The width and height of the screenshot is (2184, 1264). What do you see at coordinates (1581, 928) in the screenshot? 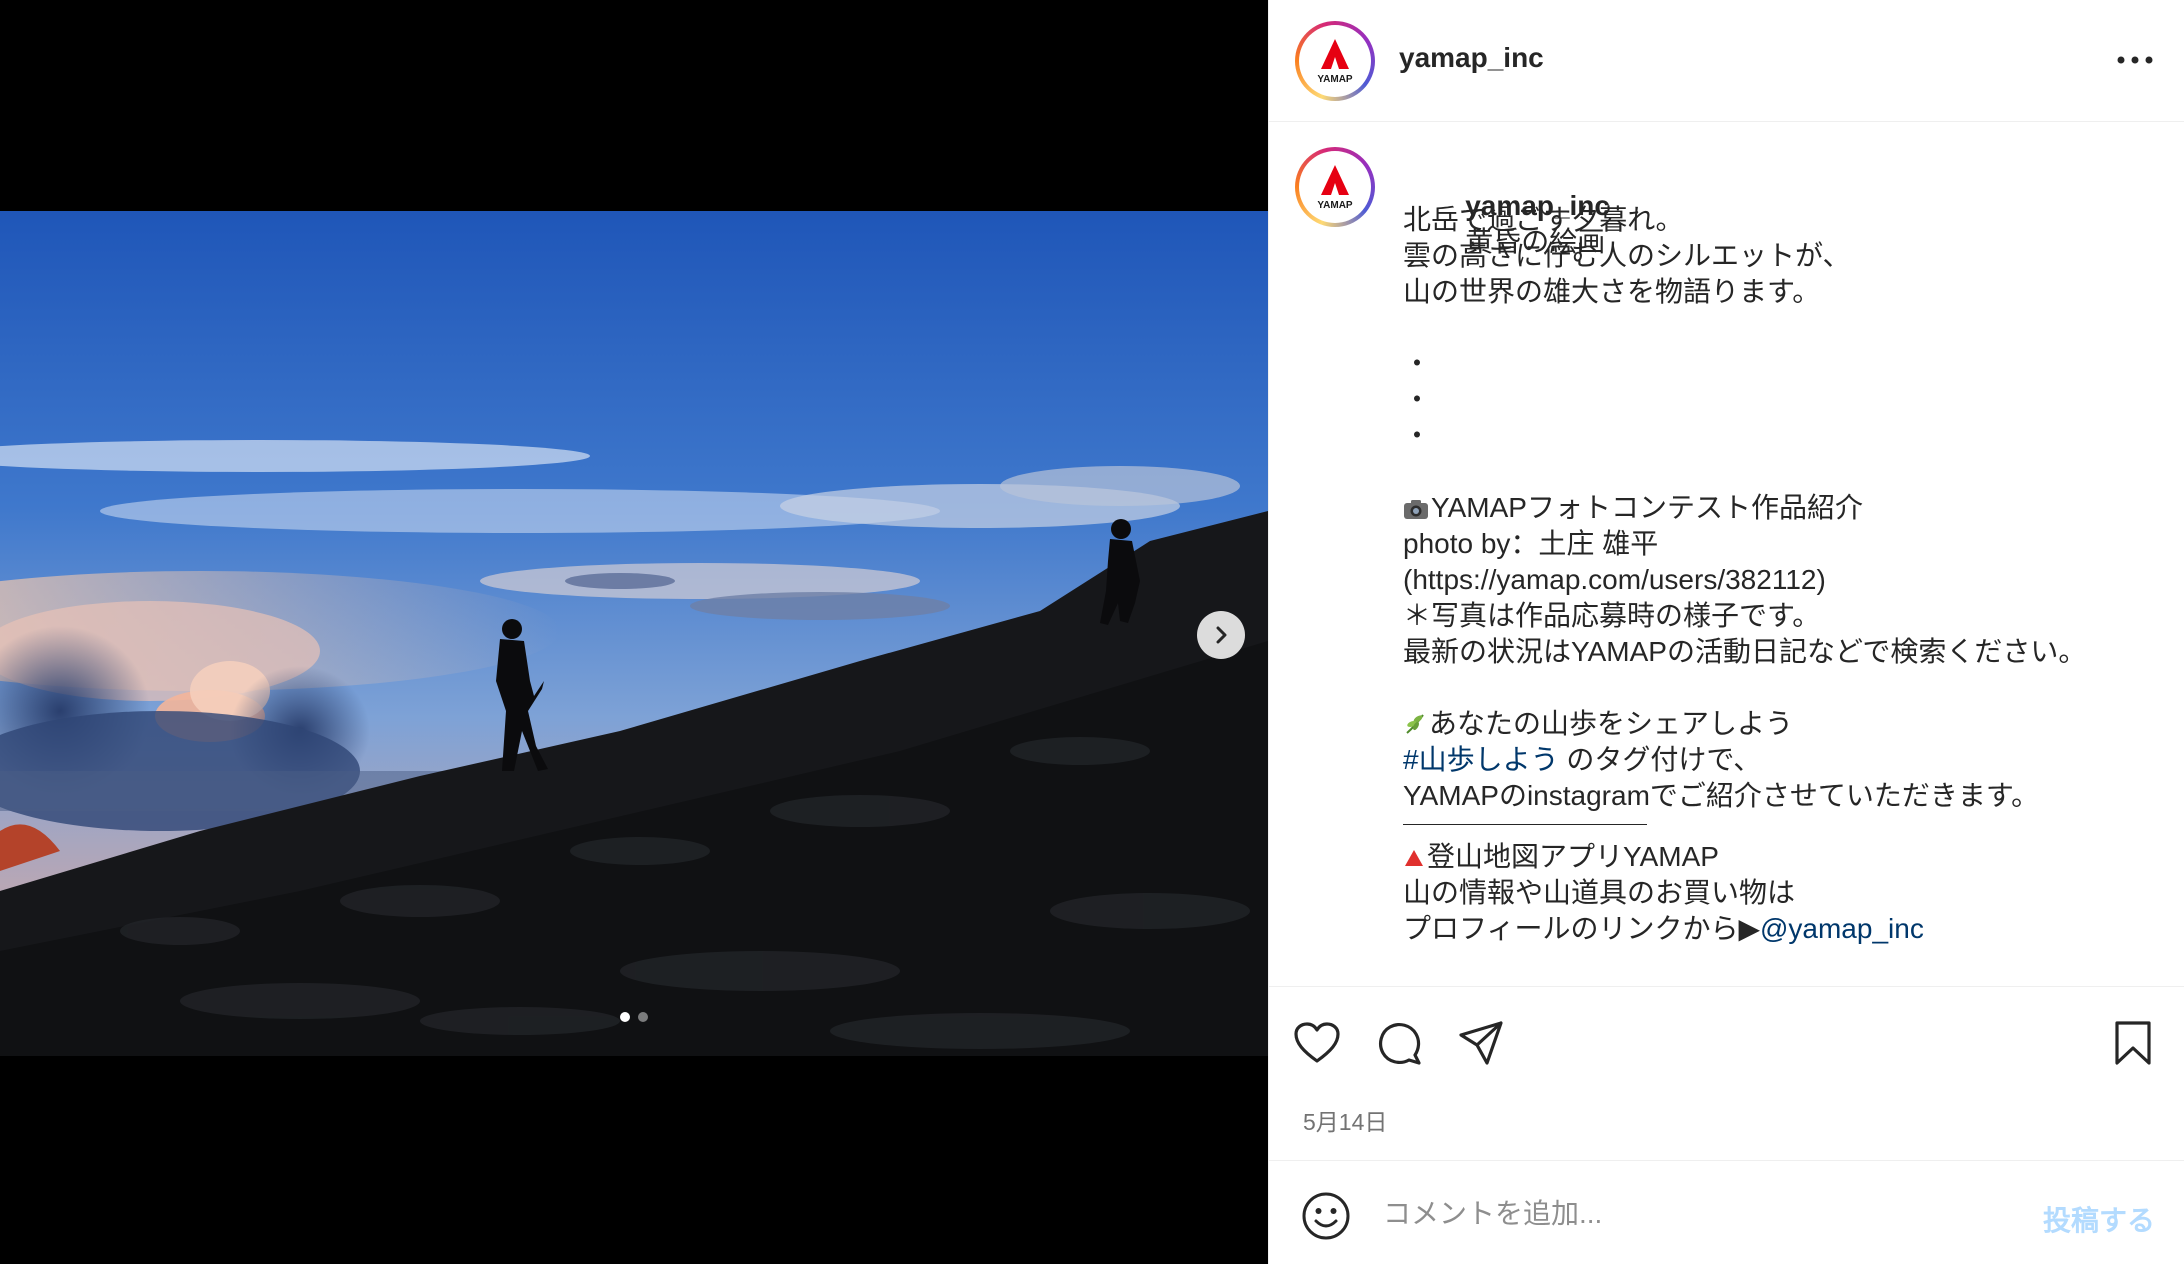
I see `caption-text: プロフィールのリンクから▶` at bounding box center [1581, 928].